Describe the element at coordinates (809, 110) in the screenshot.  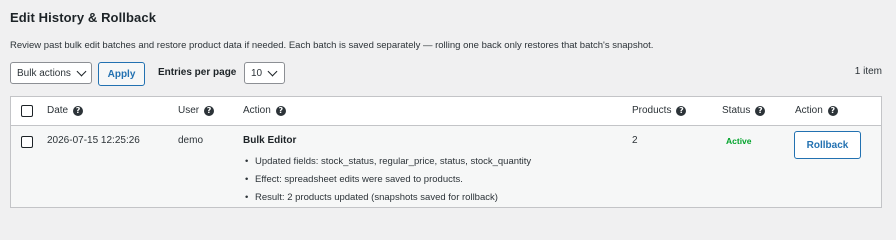
I see `header-action-2-label: Action` at that location.